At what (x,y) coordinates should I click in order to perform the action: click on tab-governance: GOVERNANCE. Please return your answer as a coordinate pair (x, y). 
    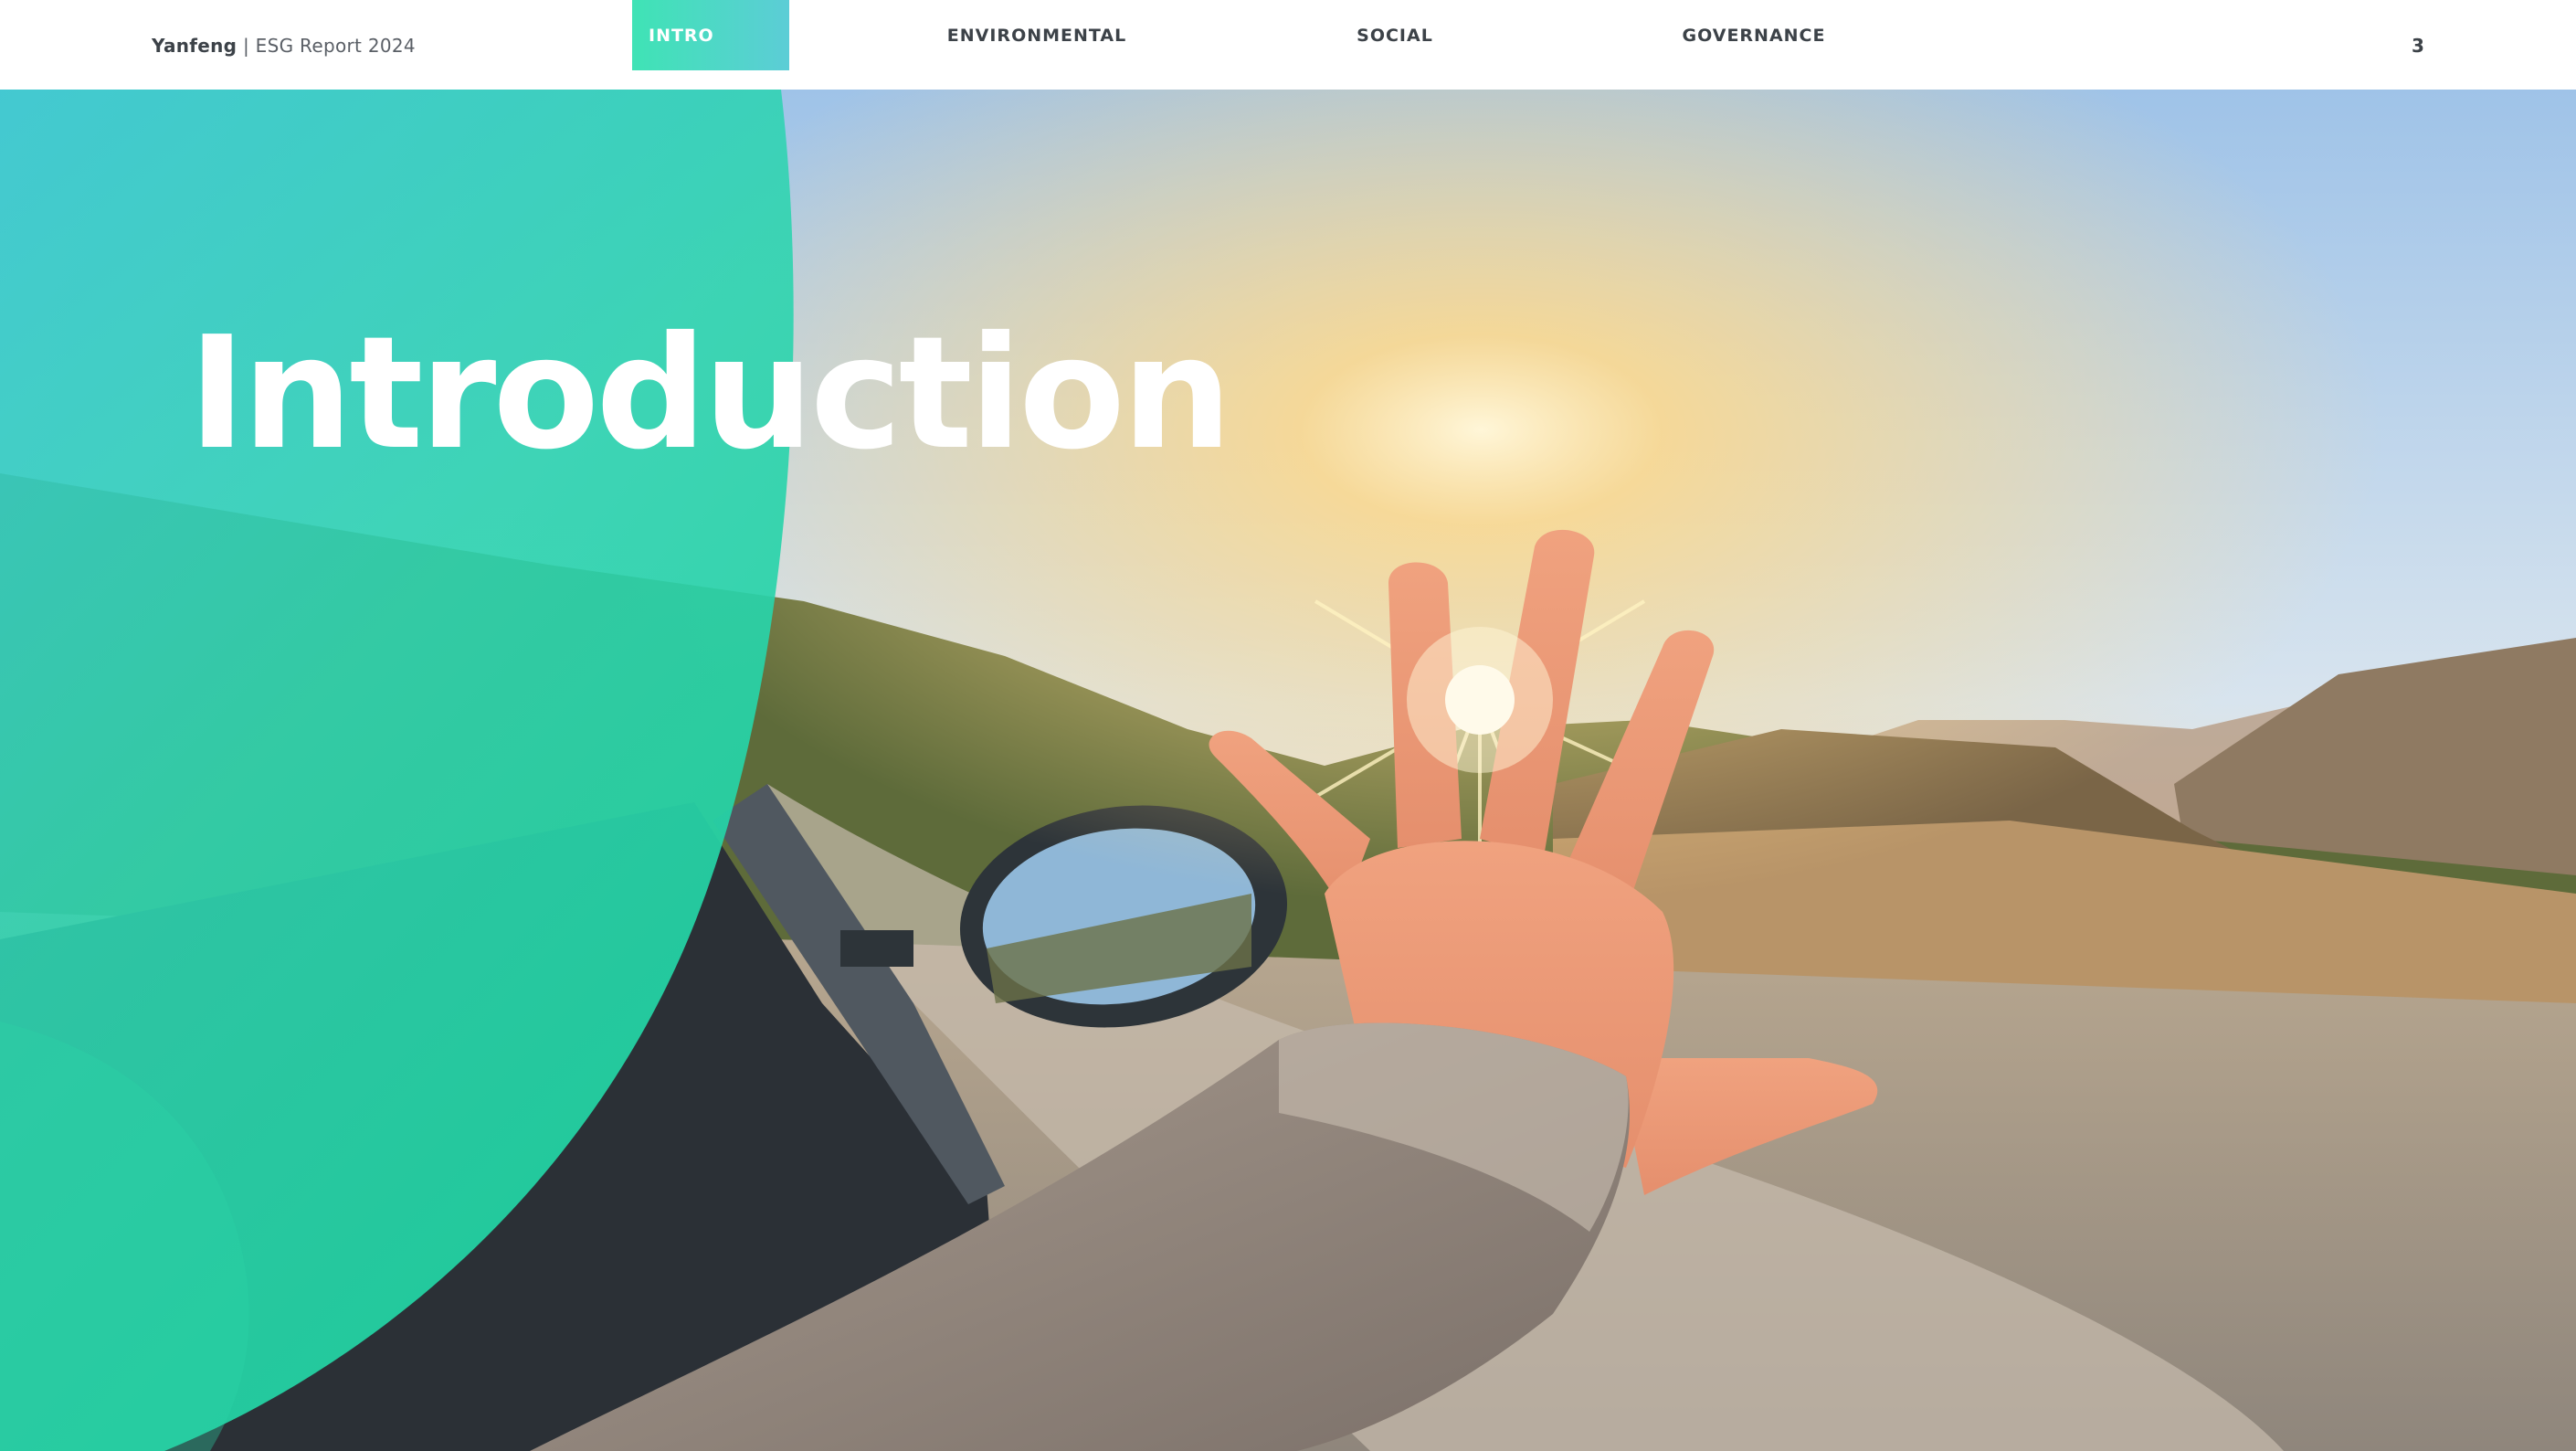
    Looking at the image, I should click on (1754, 35).